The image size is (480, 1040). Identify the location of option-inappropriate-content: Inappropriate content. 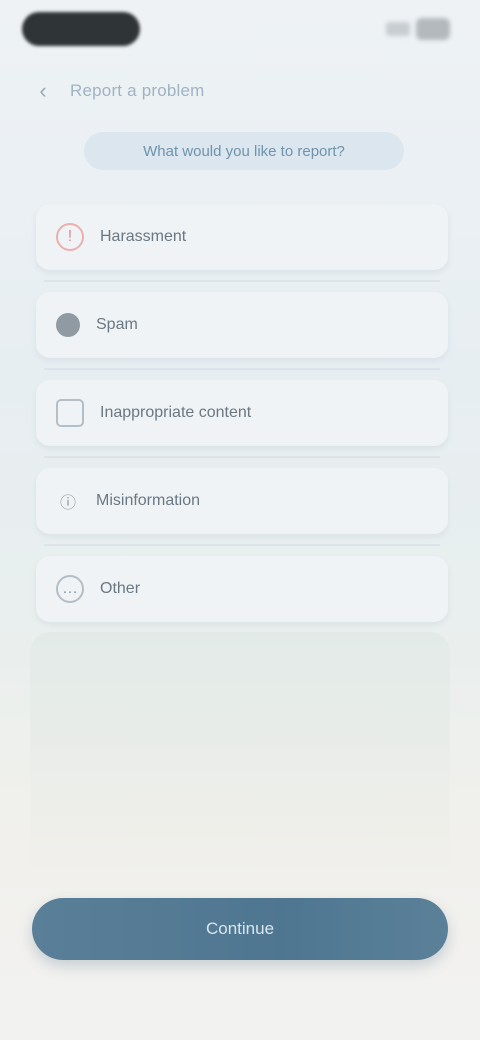
(242, 419).